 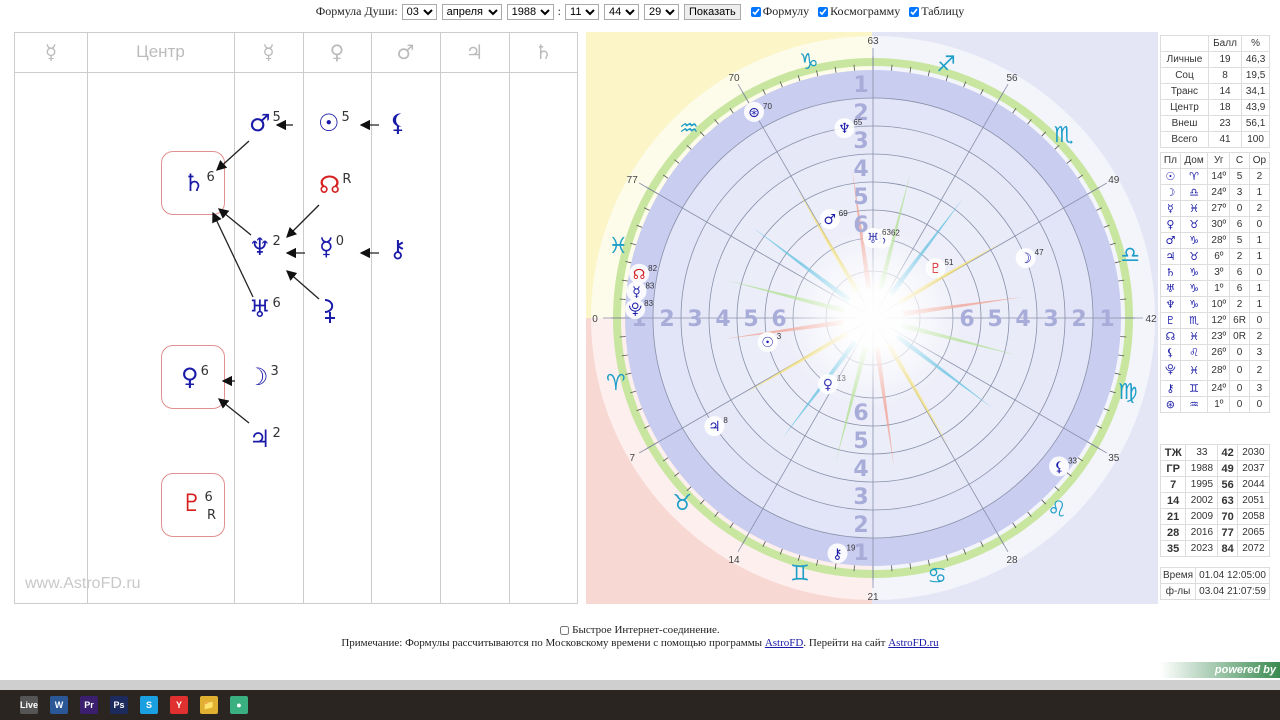 I want to click on table-cell: 14º, so click(x=1219, y=176).